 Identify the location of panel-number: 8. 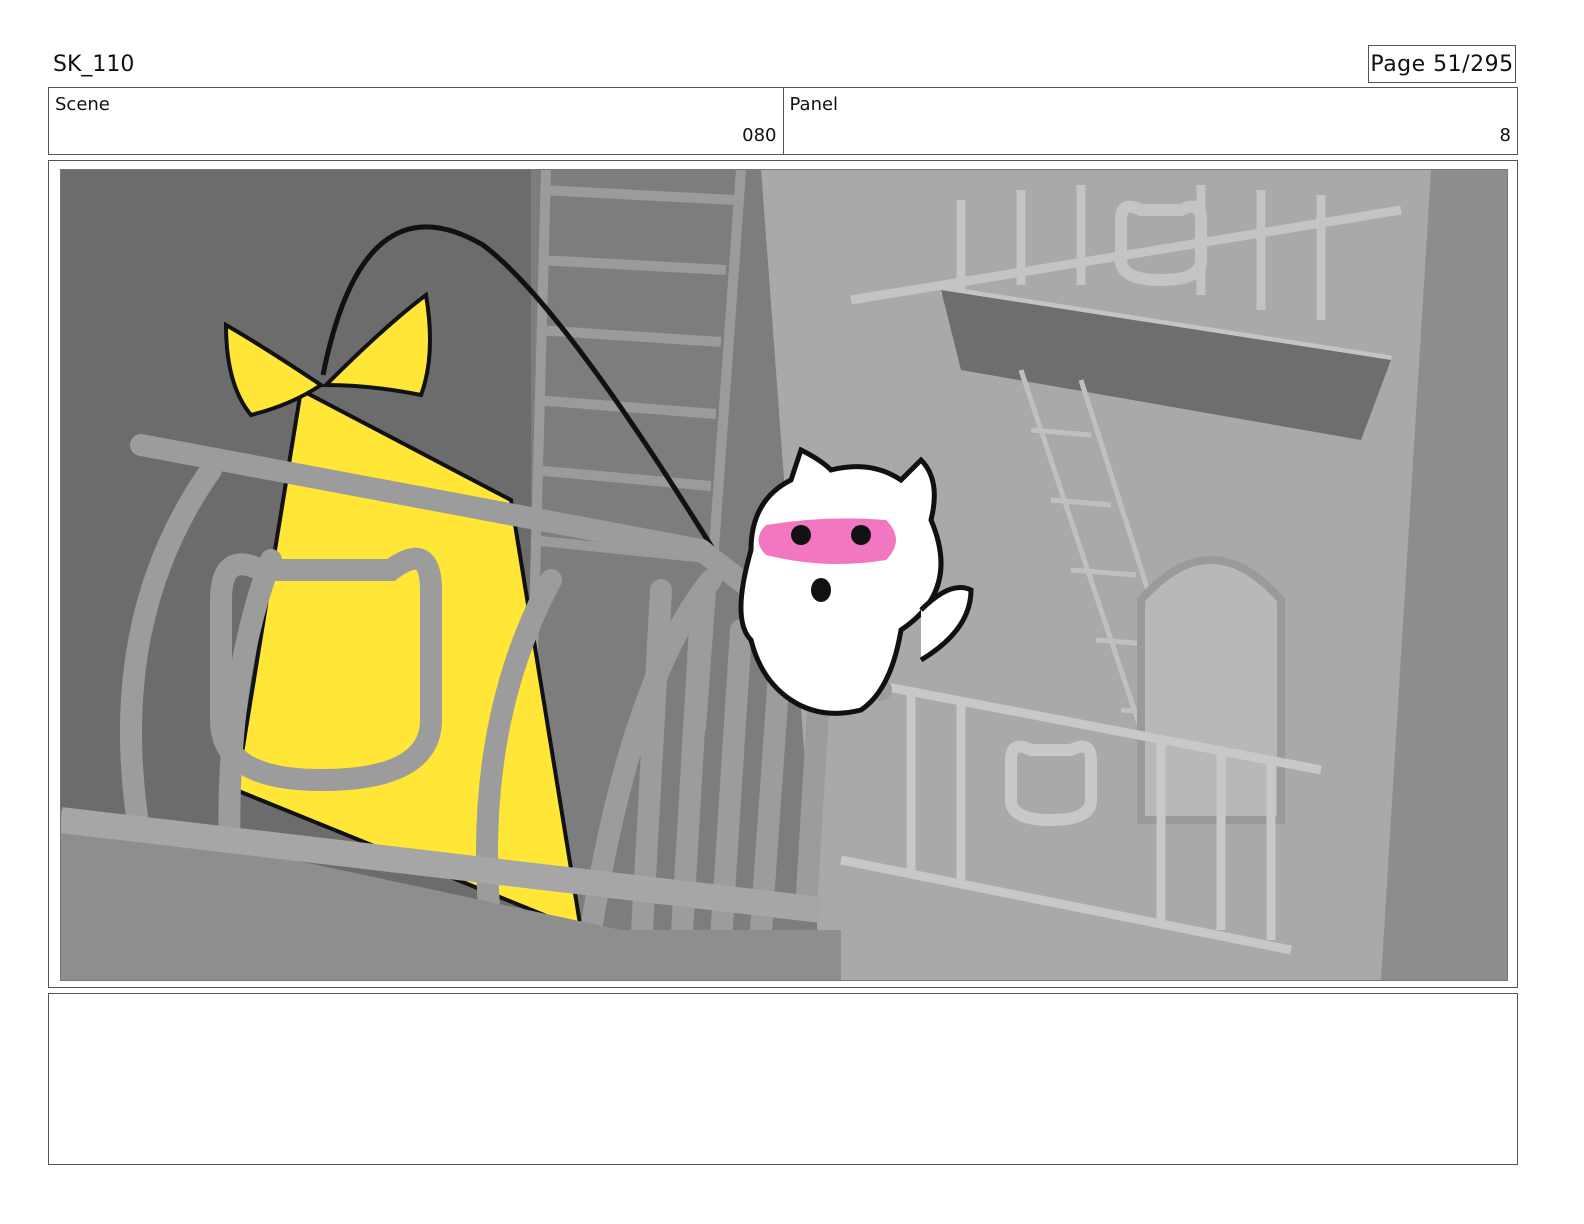
(1505, 135).